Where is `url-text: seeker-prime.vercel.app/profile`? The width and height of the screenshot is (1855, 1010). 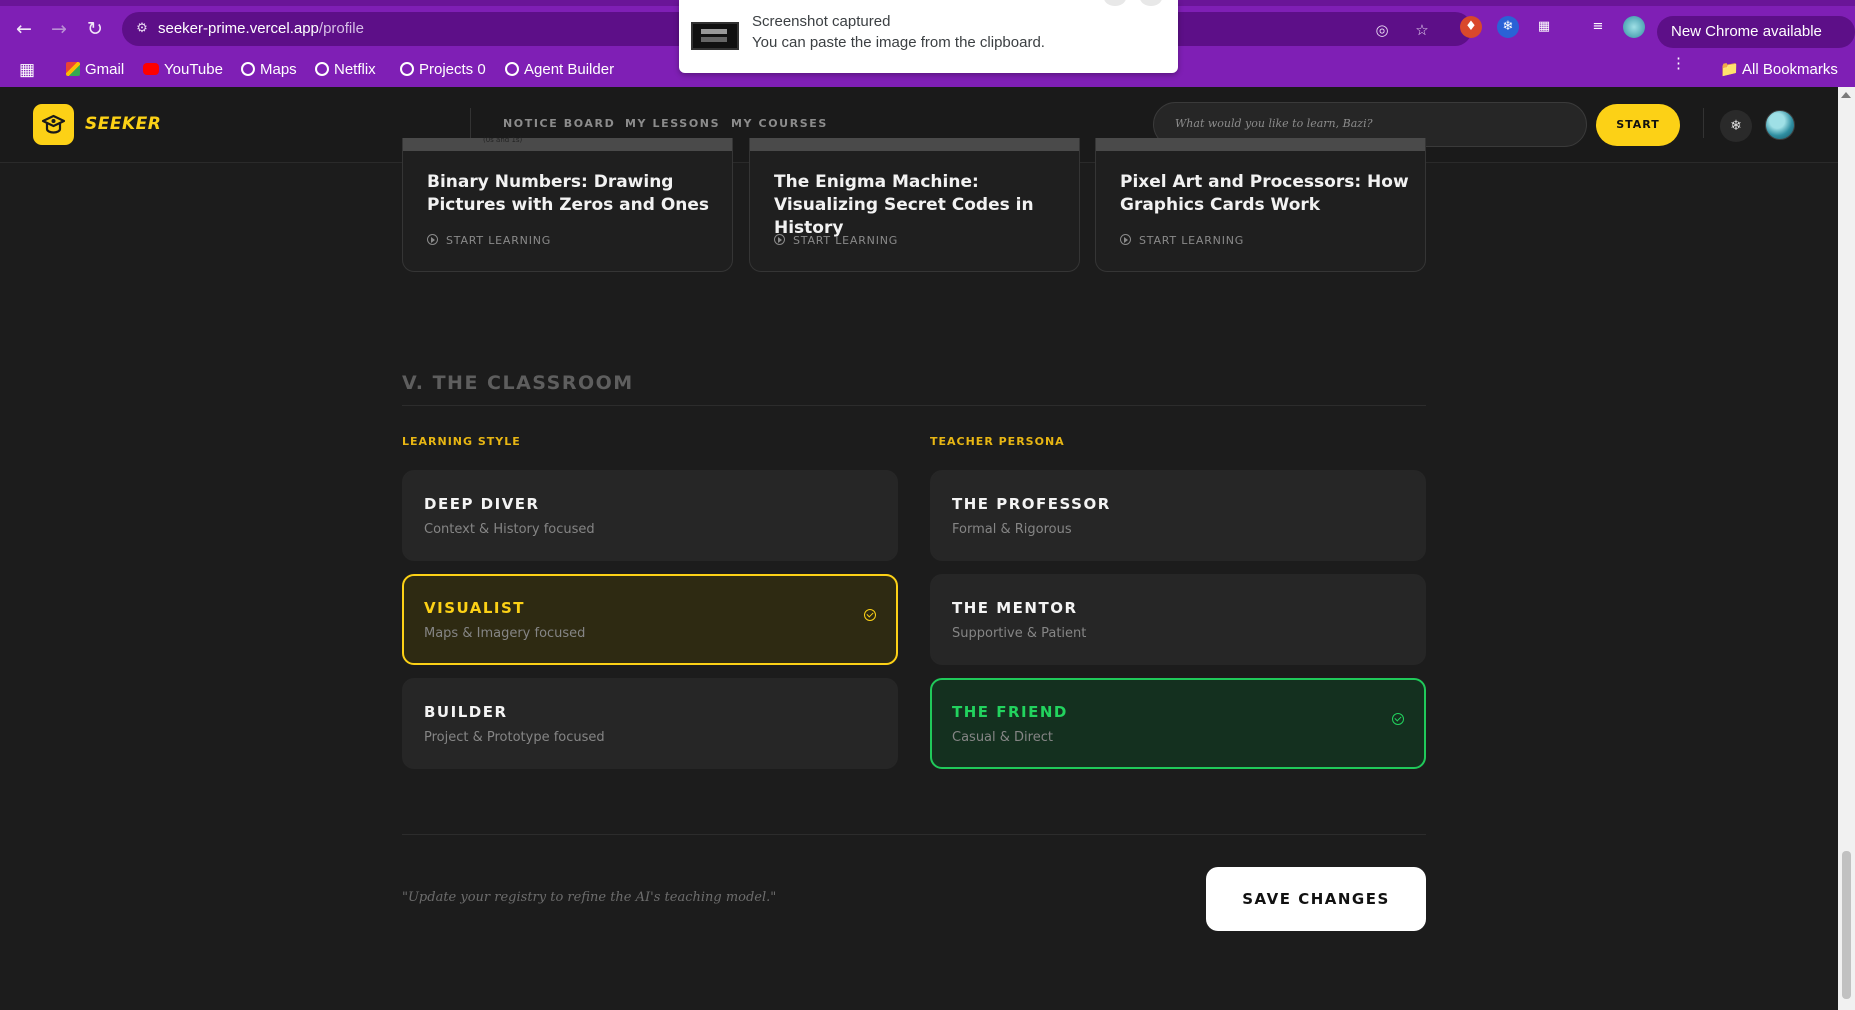 url-text: seeker-prime.vercel.app/profile is located at coordinates (261, 28).